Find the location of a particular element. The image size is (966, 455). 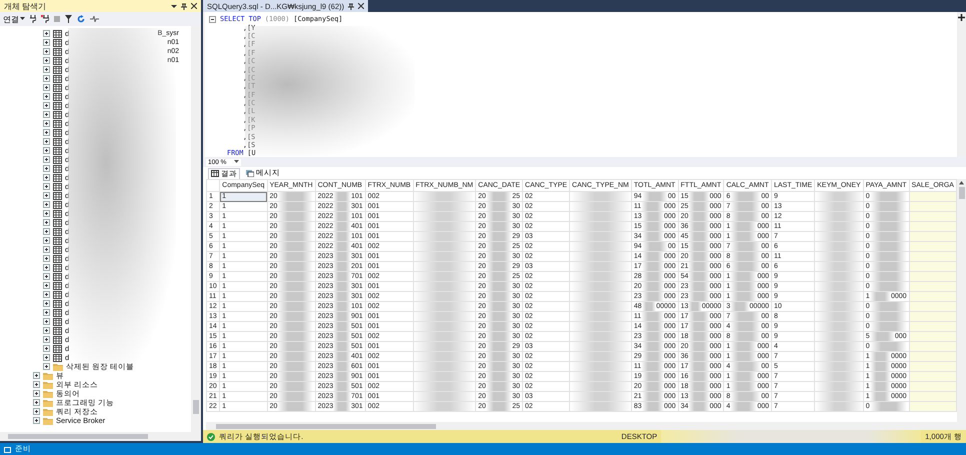

plug-icon is located at coordinates (33, 19).